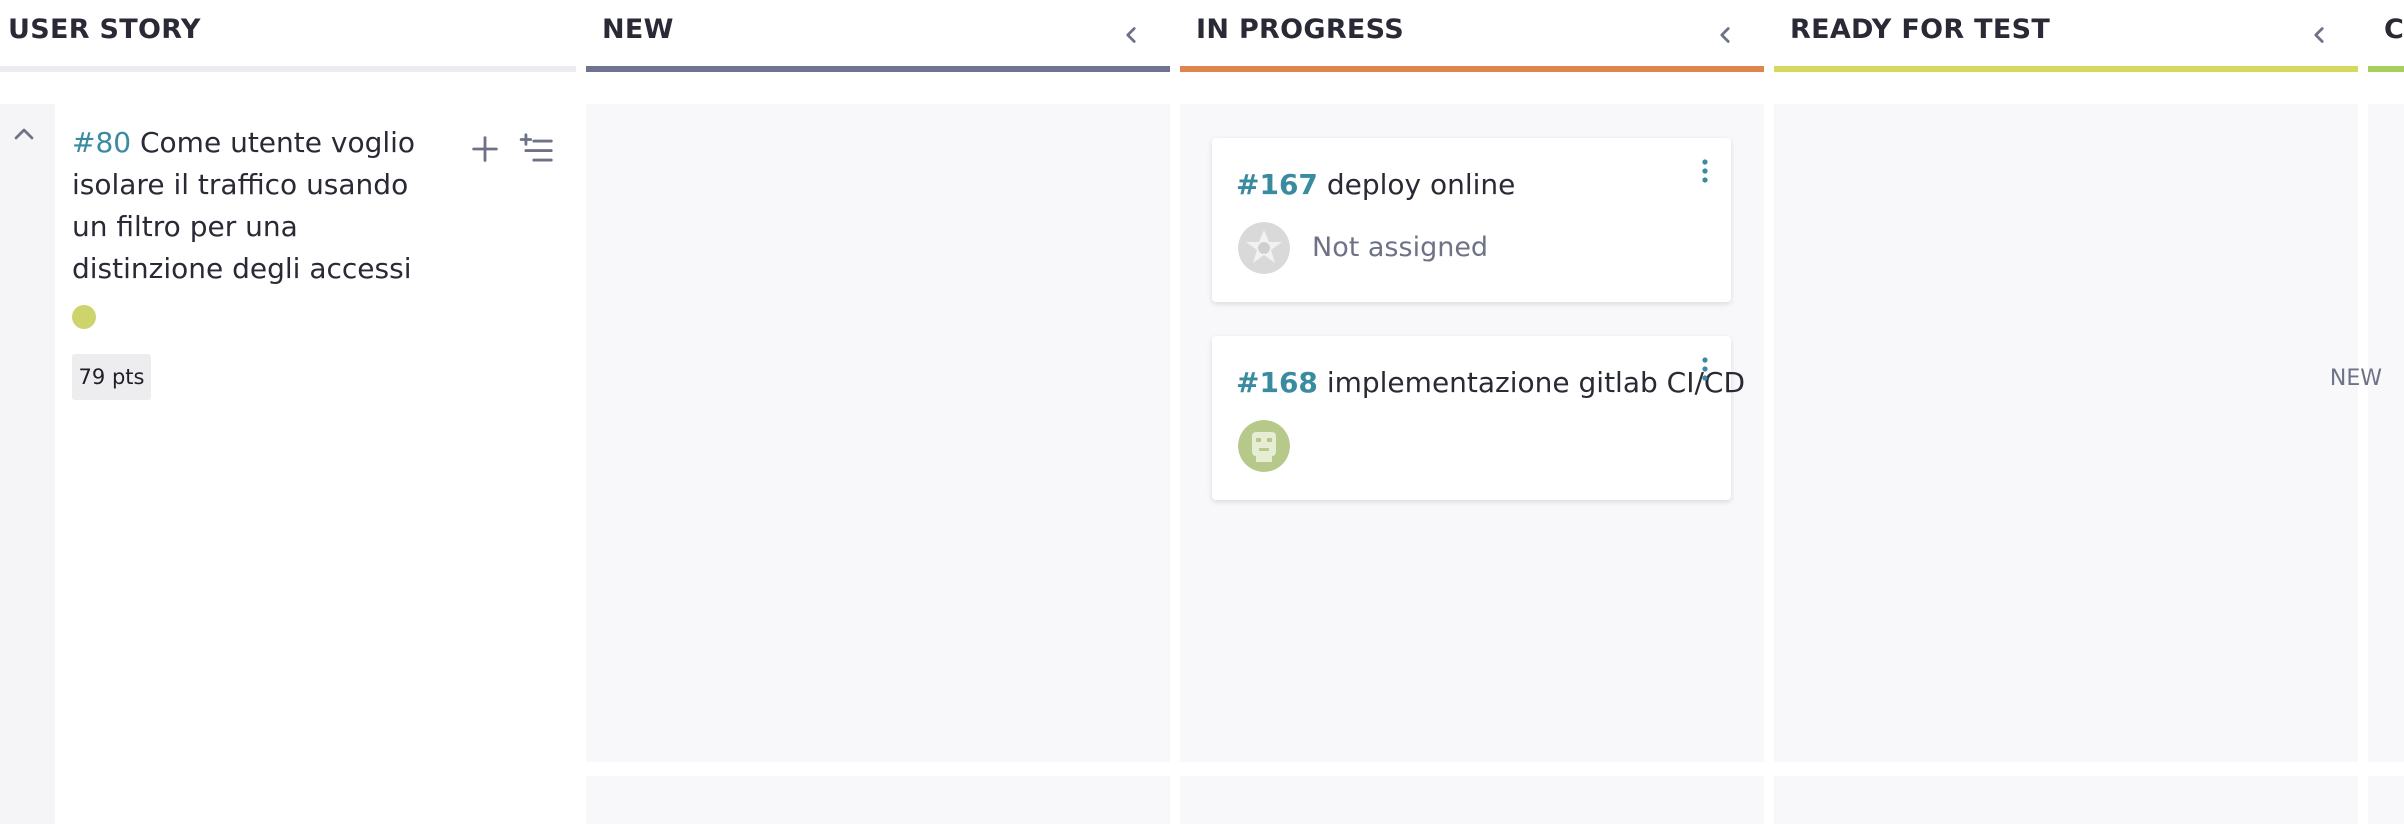 This screenshot has height=824, width=2404. Describe the element at coordinates (104, 29) in the screenshot. I see `column-title: USER STORY` at that location.